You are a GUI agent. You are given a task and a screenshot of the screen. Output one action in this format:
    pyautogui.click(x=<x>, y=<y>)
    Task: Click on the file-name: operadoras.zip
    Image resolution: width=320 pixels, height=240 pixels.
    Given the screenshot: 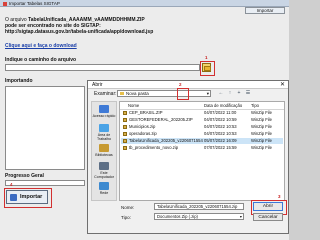 What is the action you would take?
    pyautogui.click(x=143, y=133)
    